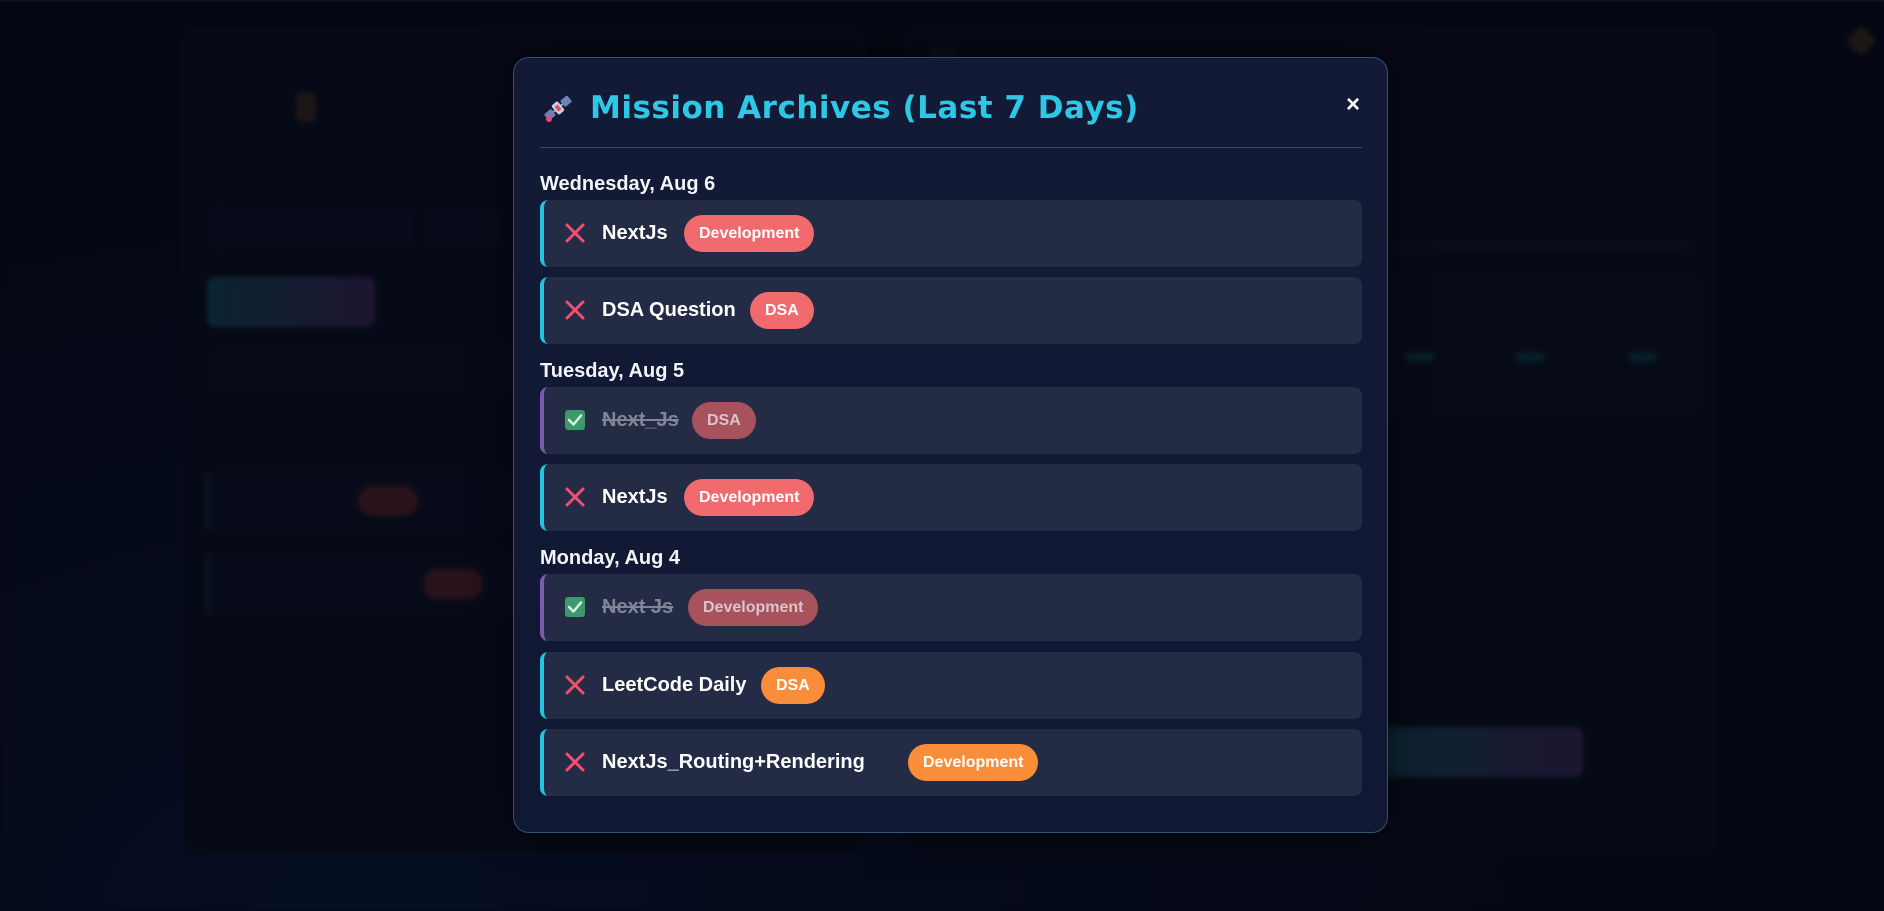 The width and height of the screenshot is (1884, 911). Describe the element at coordinates (628, 184) in the screenshot. I see `day-heading: Wednesday, Aug 6` at that location.